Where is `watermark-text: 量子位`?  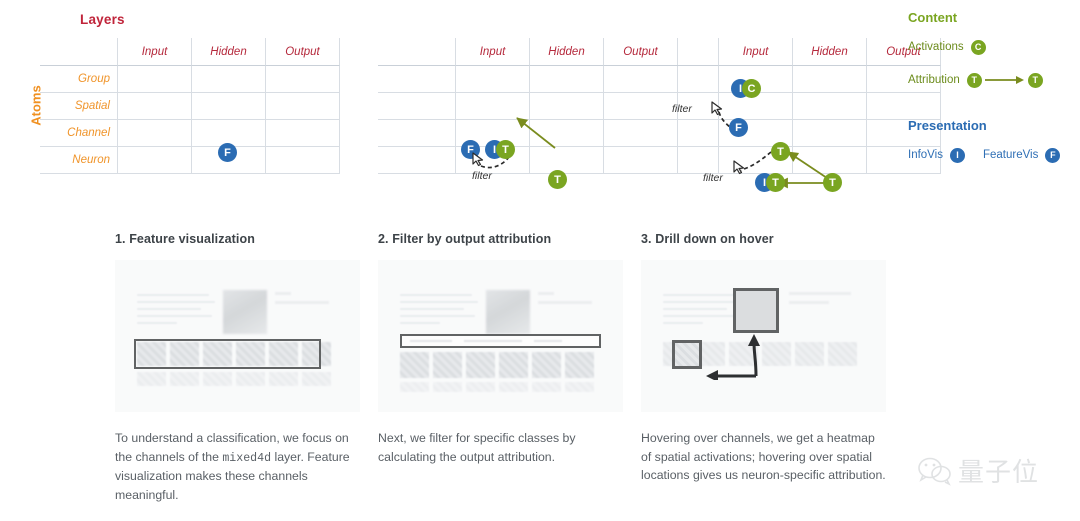 watermark-text: 量子位 is located at coordinates (999, 473).